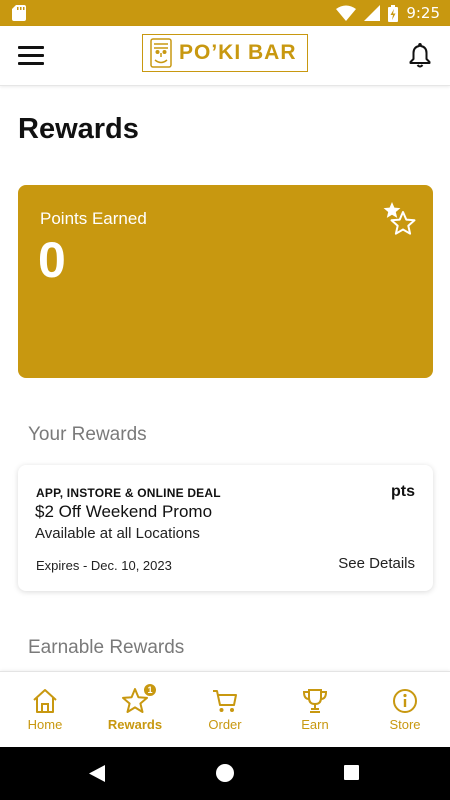 The image size is (450, 800). What do you see at coordinates (225, 724) in the screenshot?
I see `nav-label-order: Order` at bounding box center [225, 724].